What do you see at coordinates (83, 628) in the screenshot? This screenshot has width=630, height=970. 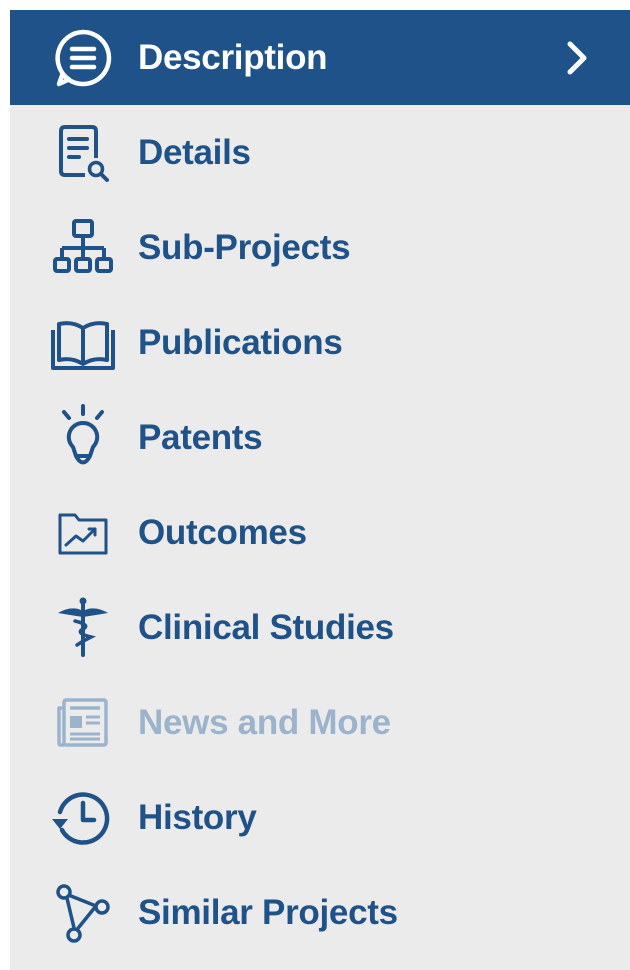 I see `caduceus-icon` at bounding box center [83, 628].